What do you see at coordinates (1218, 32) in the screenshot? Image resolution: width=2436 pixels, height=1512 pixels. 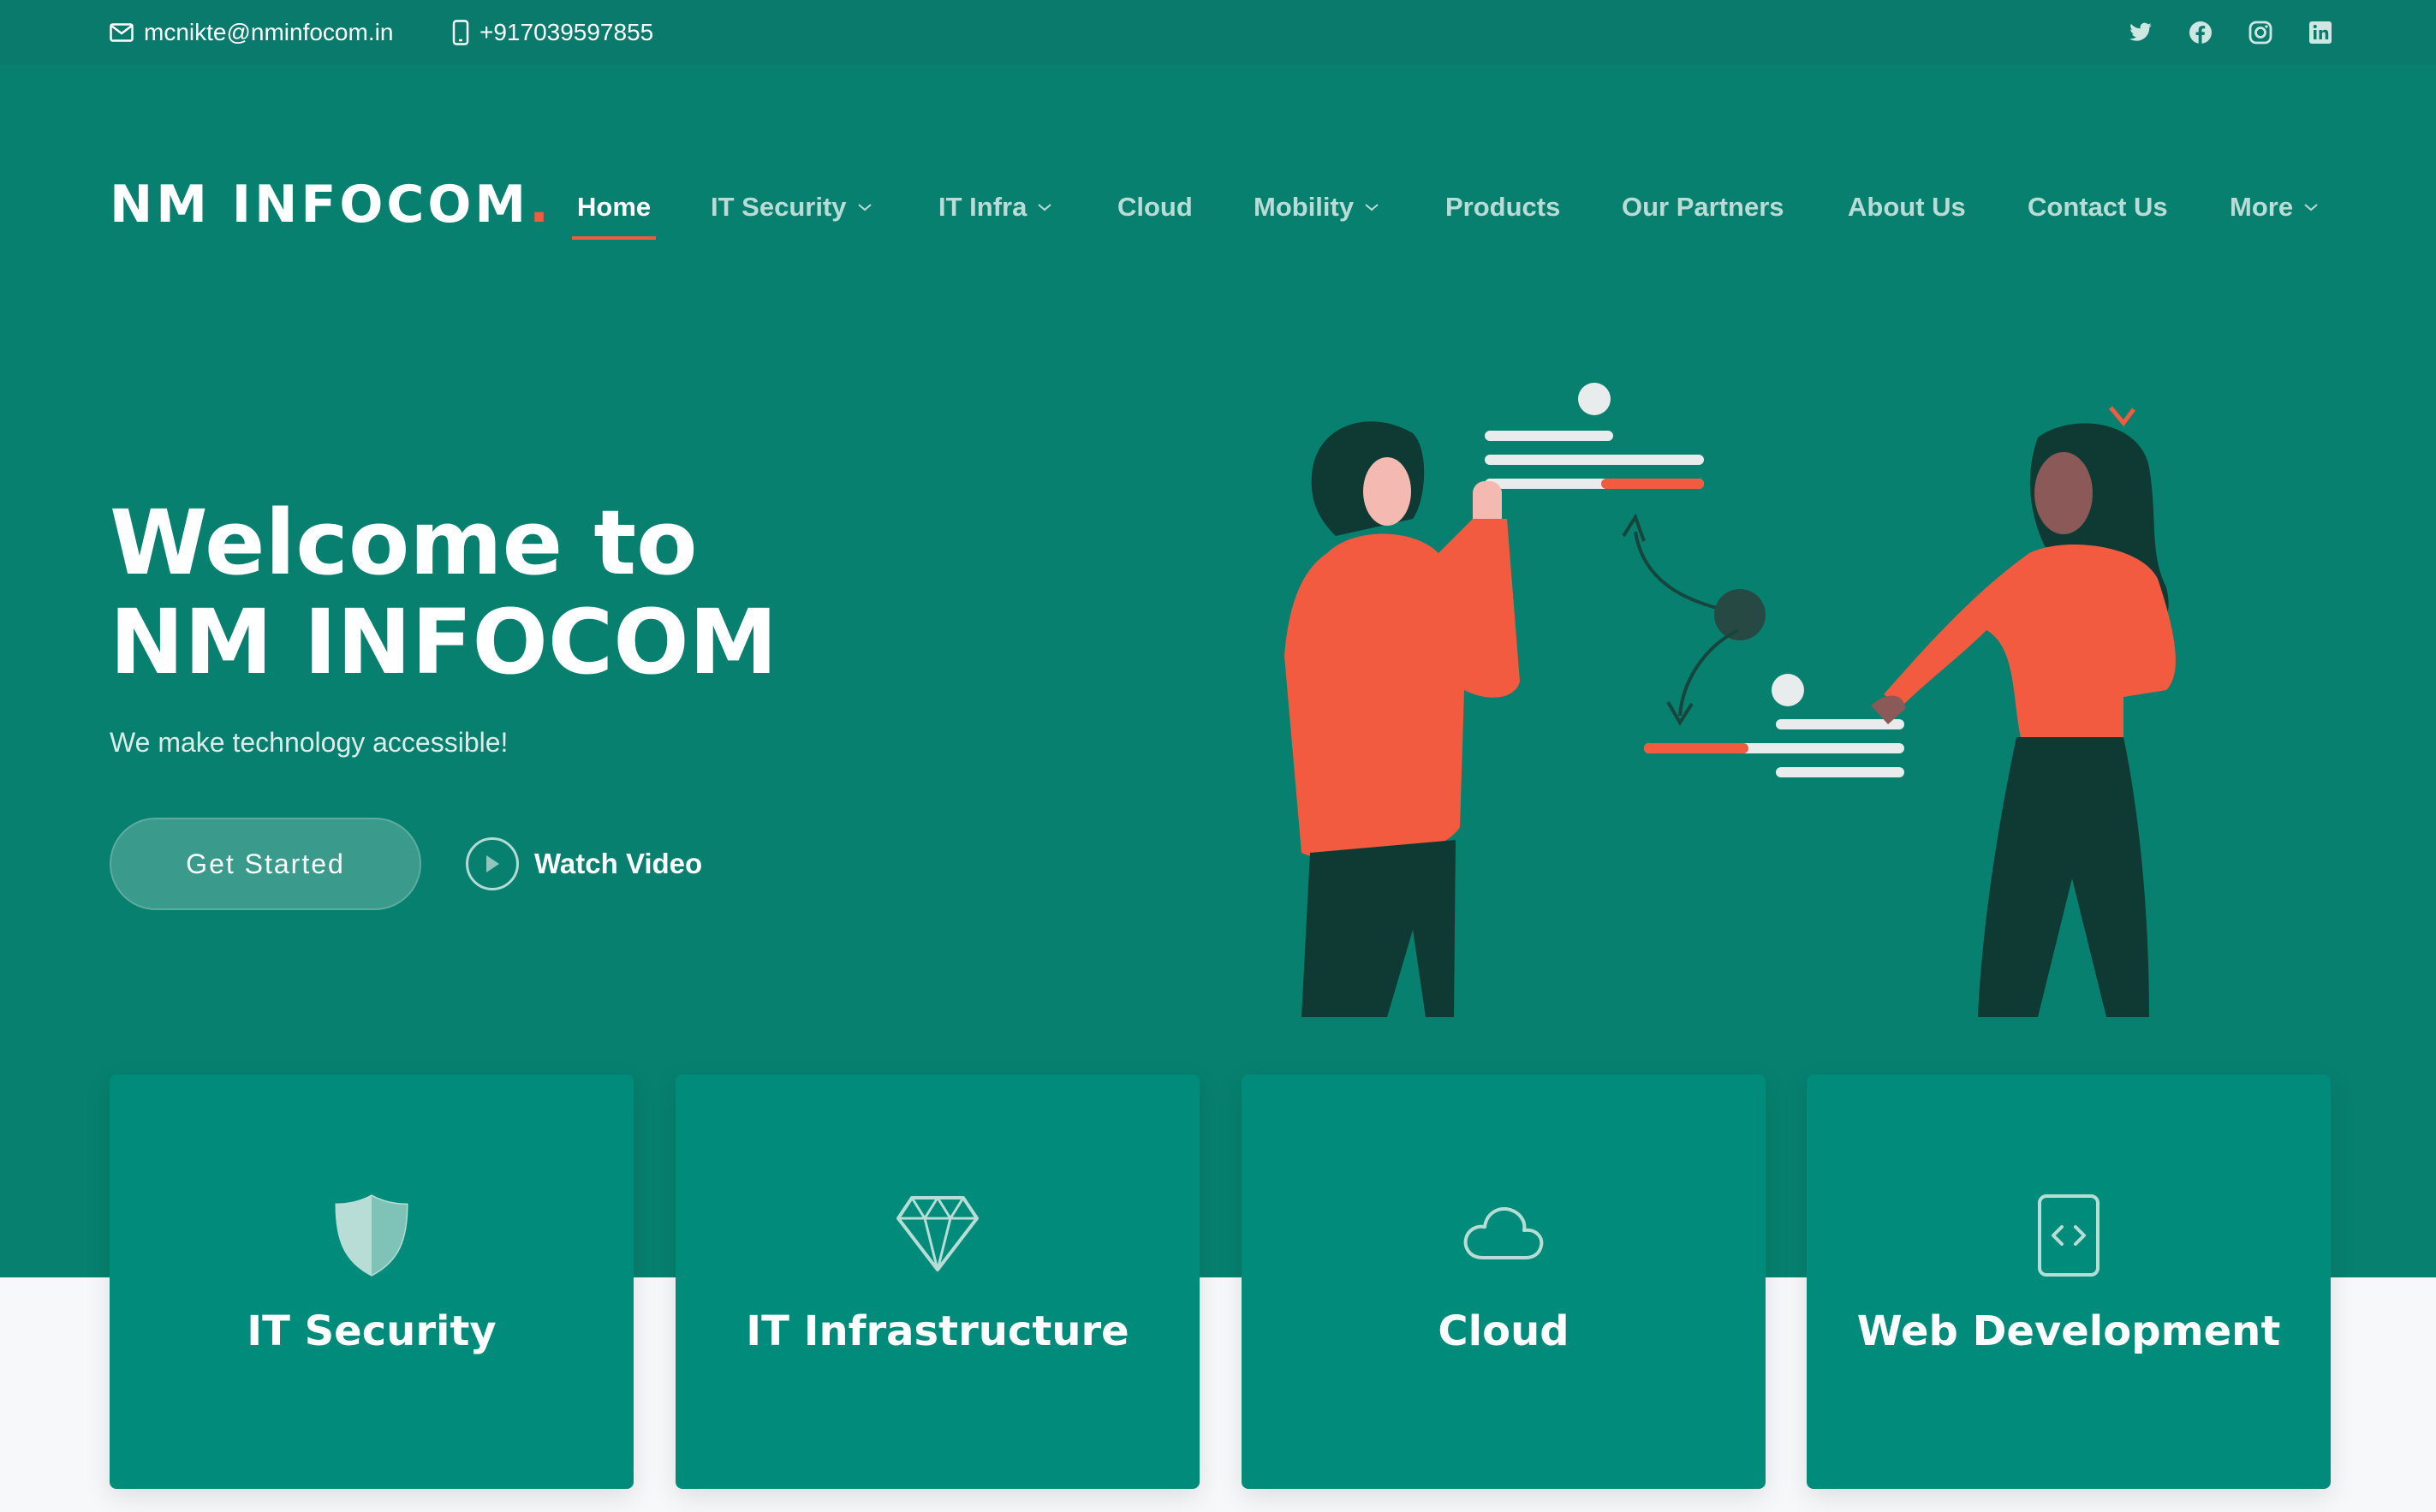 I see `top-bar: mcnikte@nminfocom.in +917039597855` at bounding box center [1218, 32].